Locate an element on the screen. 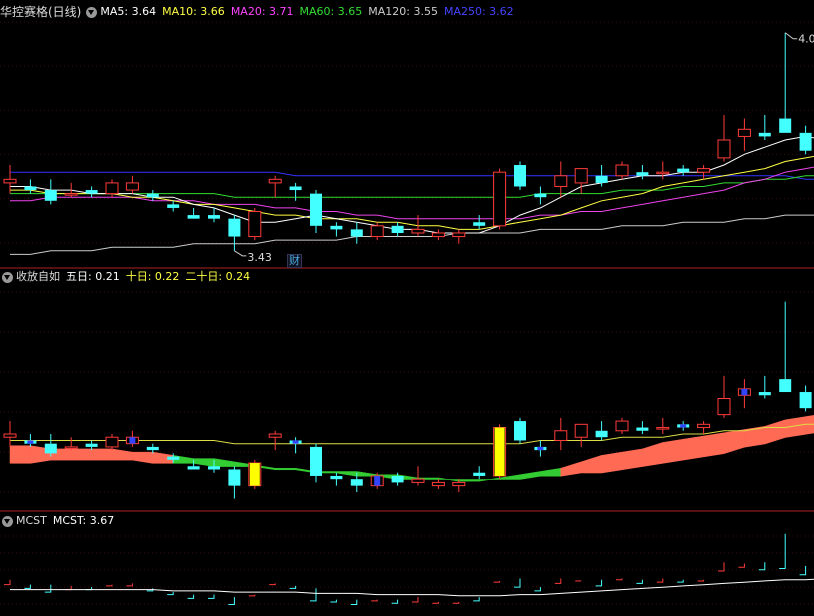  ma-legend-item-5: MA250: 3.62 is located at coordinates (478, 11).